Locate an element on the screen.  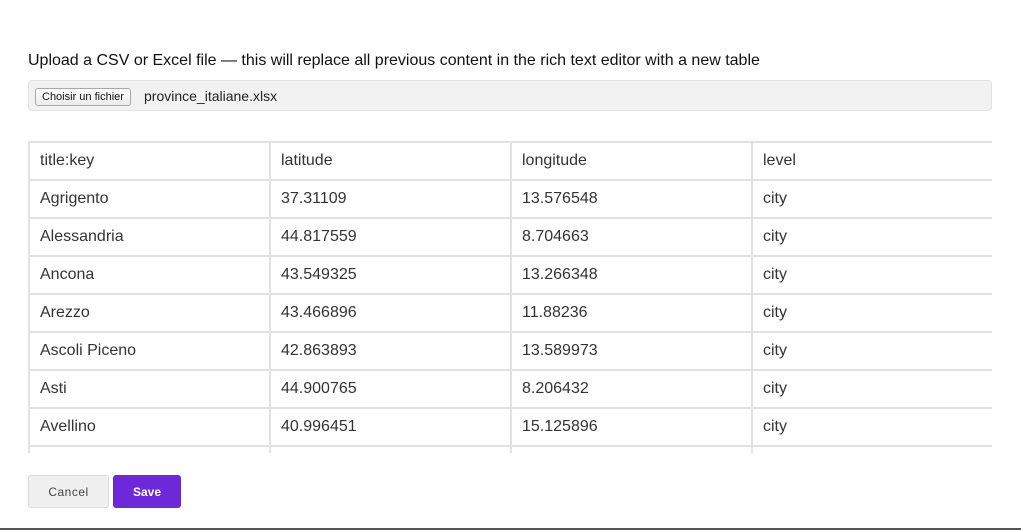
choose-file-button: Choisir un fichier is located at coordinates (83, 97).